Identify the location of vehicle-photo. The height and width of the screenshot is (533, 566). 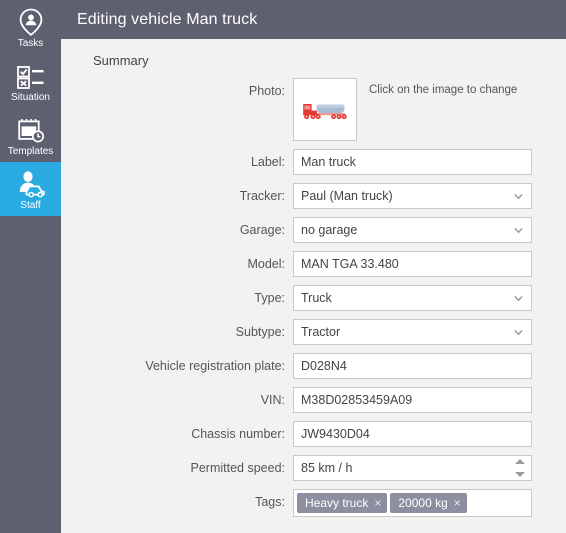
(325, 109).